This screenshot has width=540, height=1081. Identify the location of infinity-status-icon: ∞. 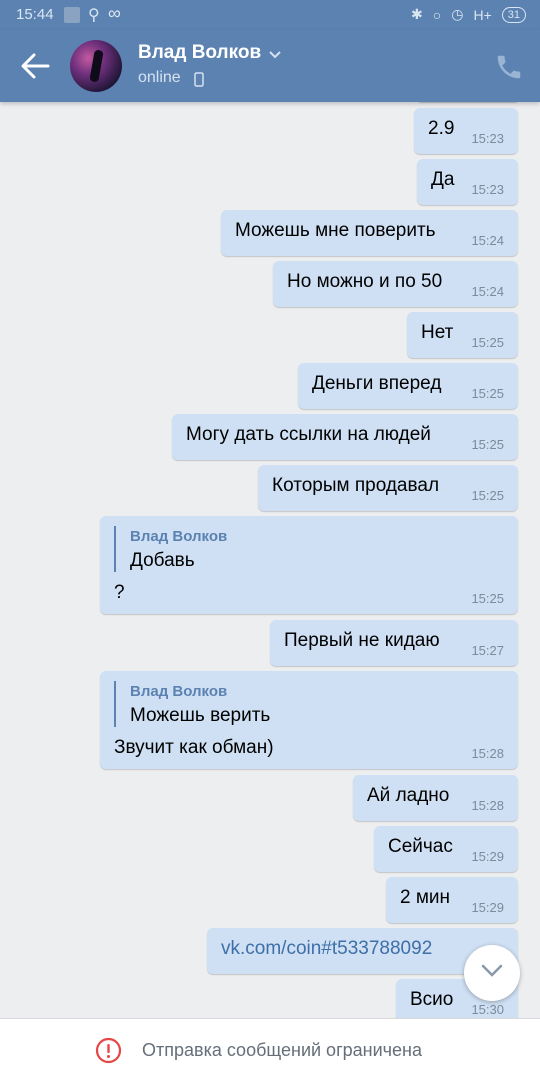
(114, 13).